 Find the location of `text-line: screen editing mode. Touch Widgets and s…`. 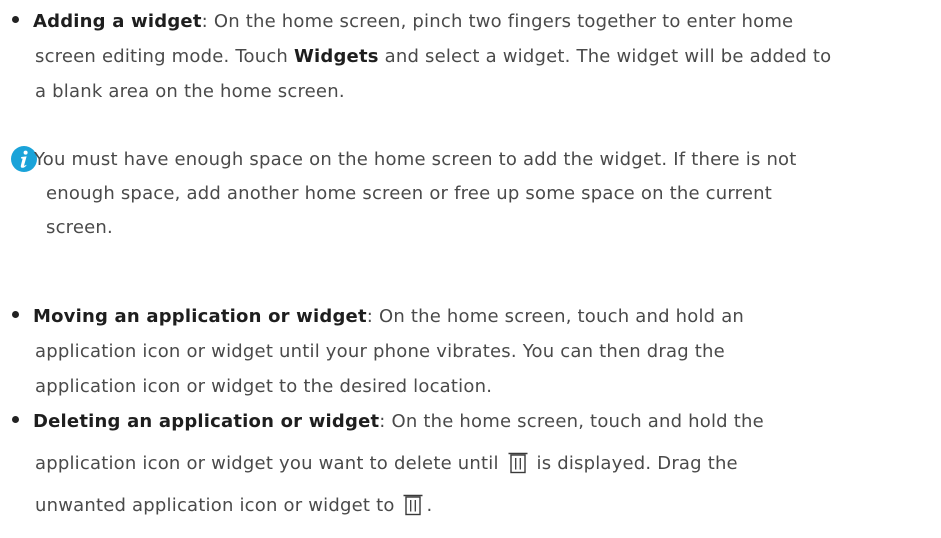

text-line: screen editing mode. Touch Widgets and s… is located at coordinates (473, 56).